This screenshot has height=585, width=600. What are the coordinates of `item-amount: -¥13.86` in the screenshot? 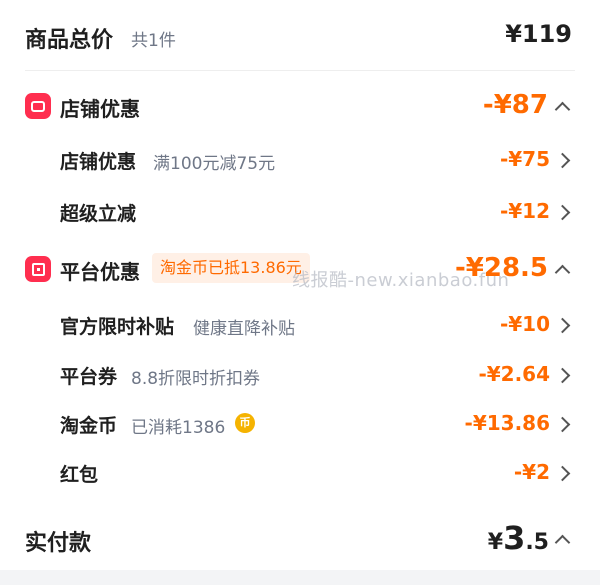 It's located at (507, 423).